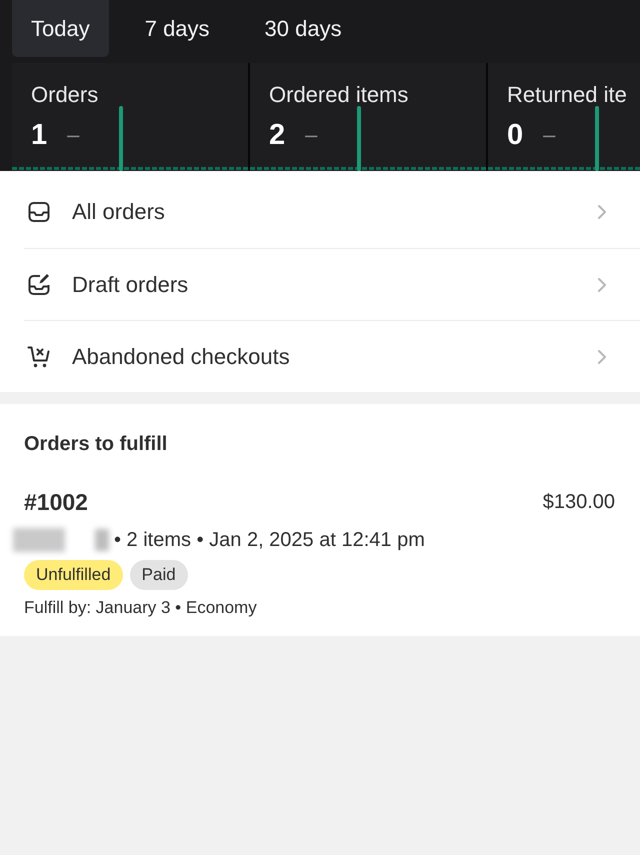 The width and height of the screenshot is (640, 855). What do you see at coordinates (564, 117) in the screenshot?
I see `stat-card: Returned ite 0 –` at bounding box center [564, 117].